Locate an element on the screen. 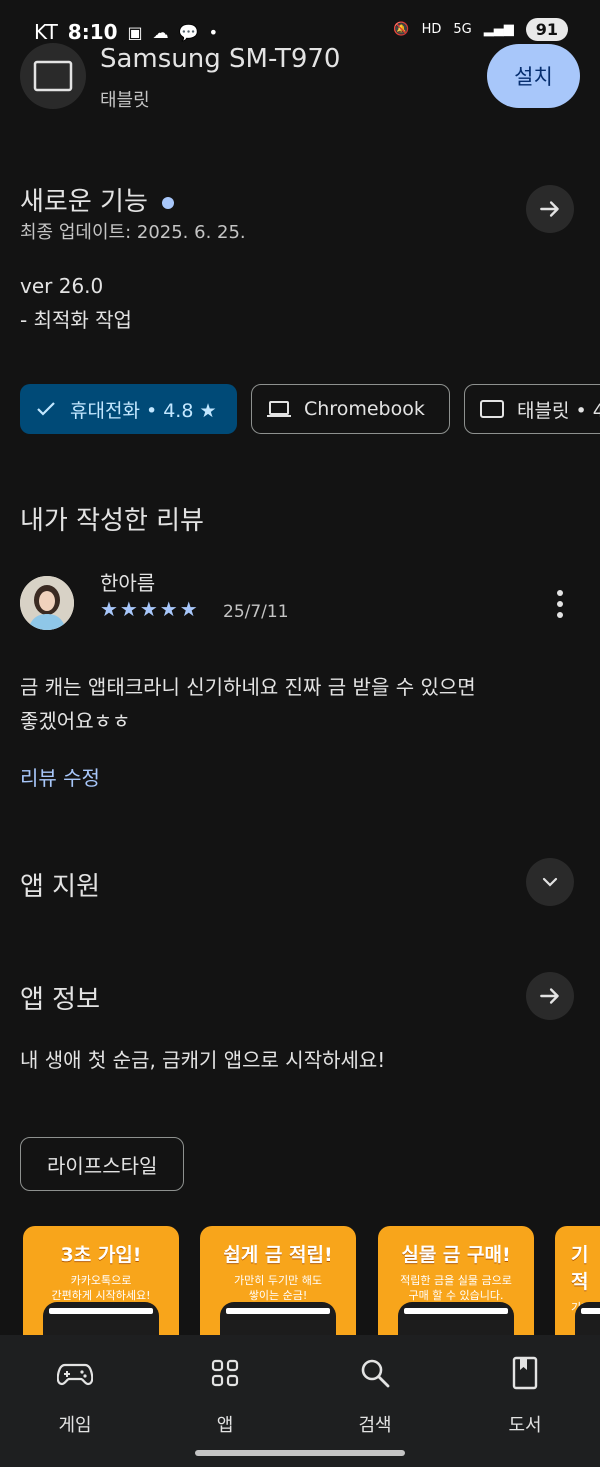  more-vert-icon is located at coordinates (560, 604).